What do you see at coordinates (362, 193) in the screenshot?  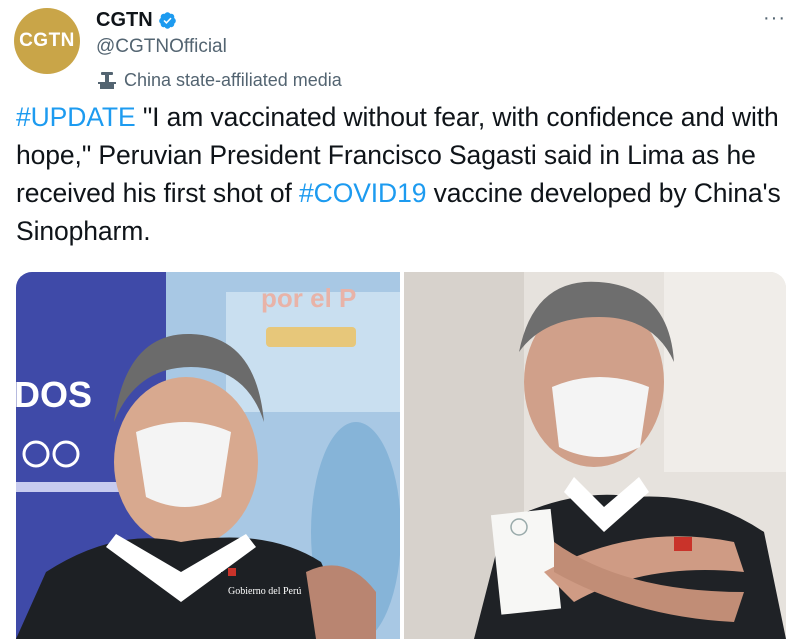 I see `hashtag-covid19: #COVID19` at bounding box center [362, 193].